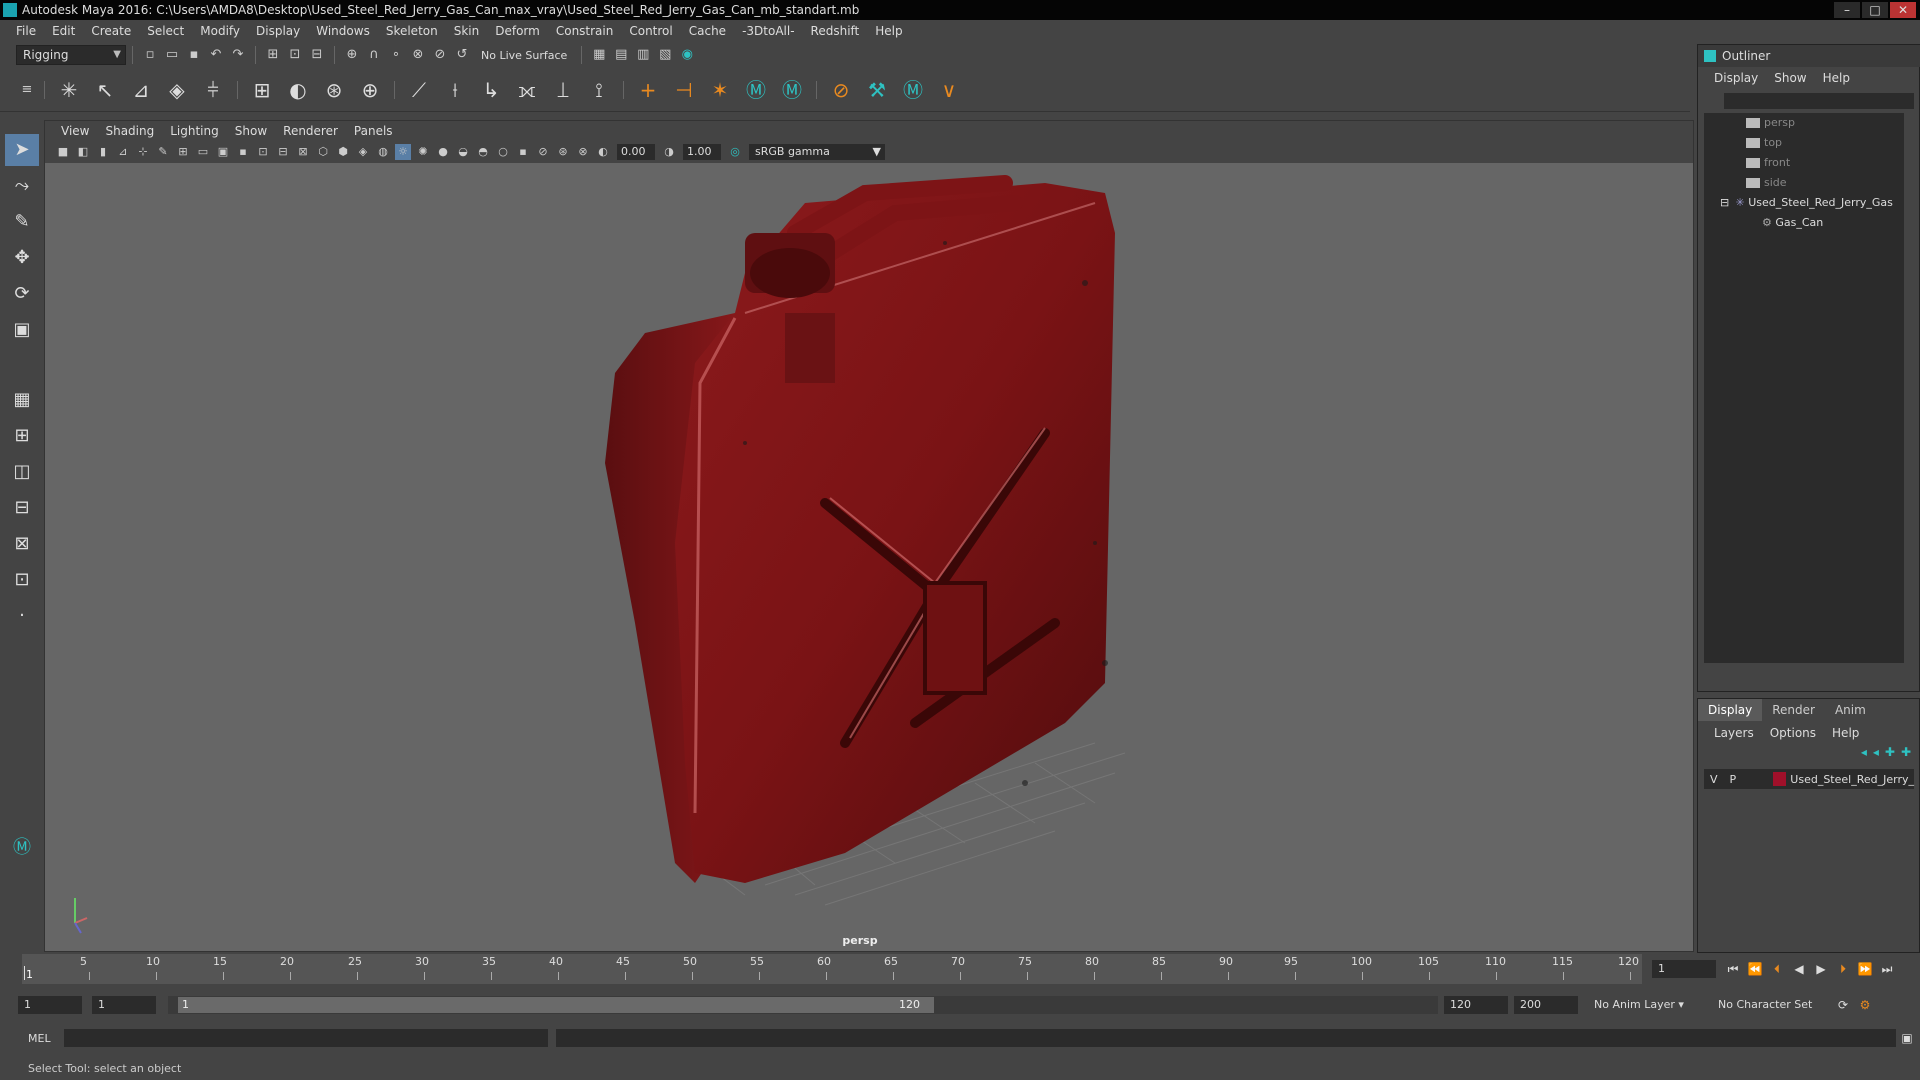  What do you see at coordinates (150, 55) in the screenshot?
I see `new-scene-icon: ▫` at bounding box center [150, 55].